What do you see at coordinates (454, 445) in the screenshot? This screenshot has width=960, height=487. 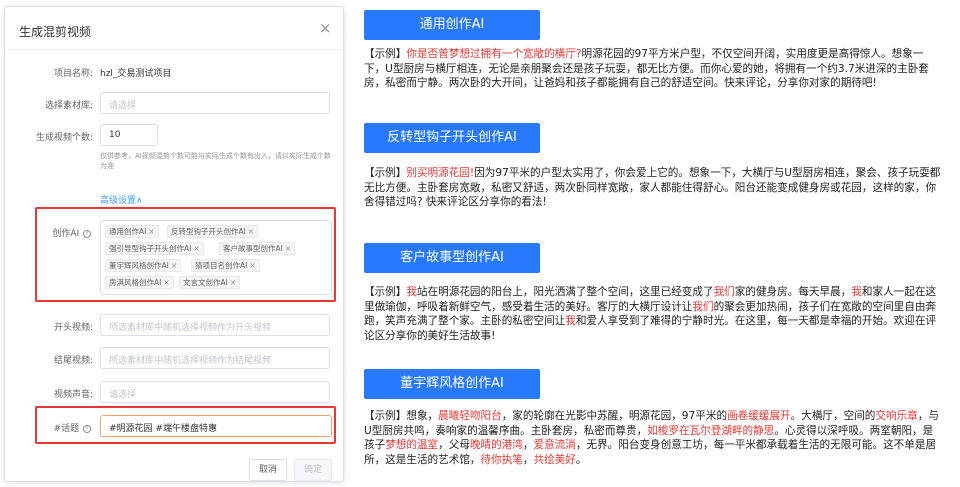 I see `example-text-segment: ，父母` at bounding box center [454, 445].